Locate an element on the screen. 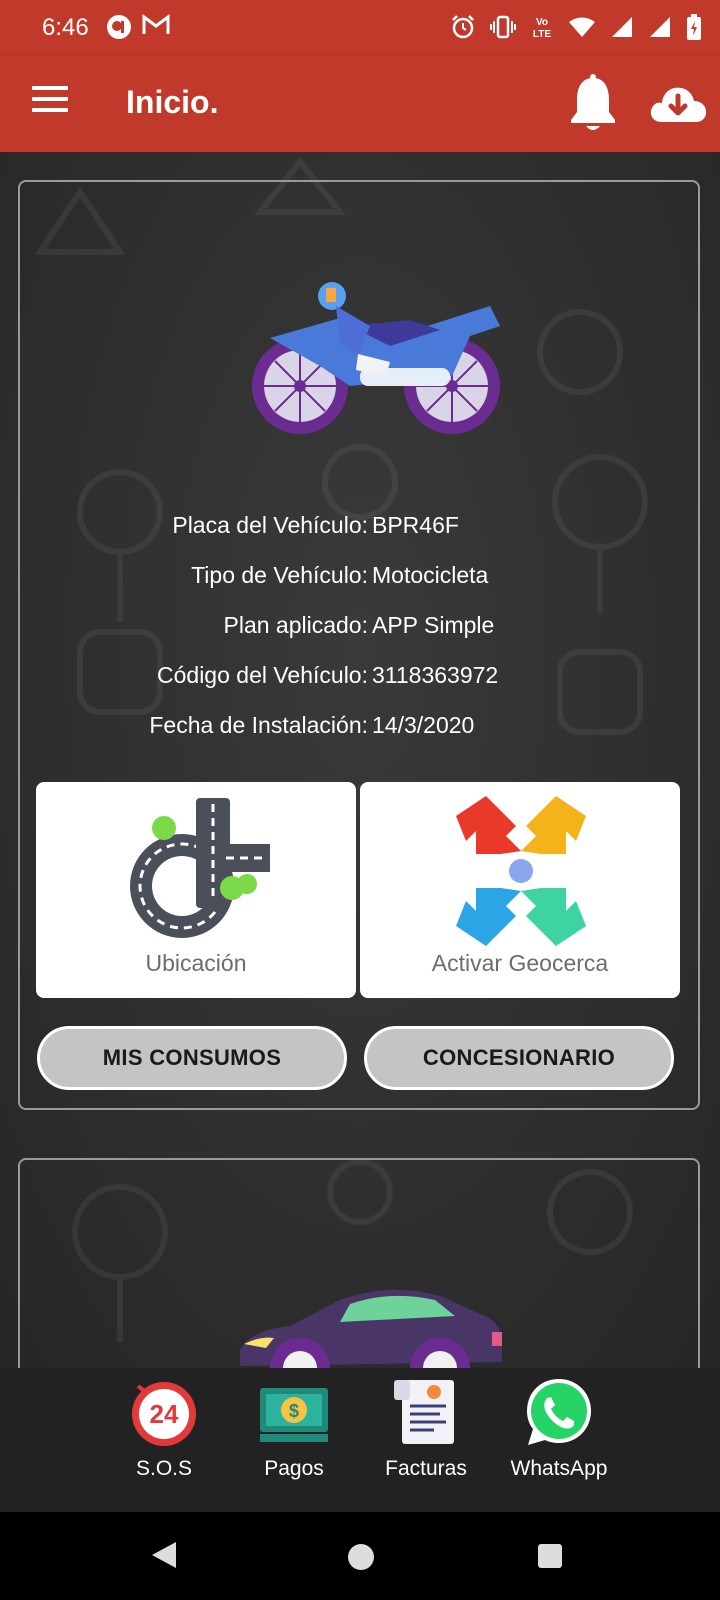  gmail-icon is located at coordinates (156, 24).